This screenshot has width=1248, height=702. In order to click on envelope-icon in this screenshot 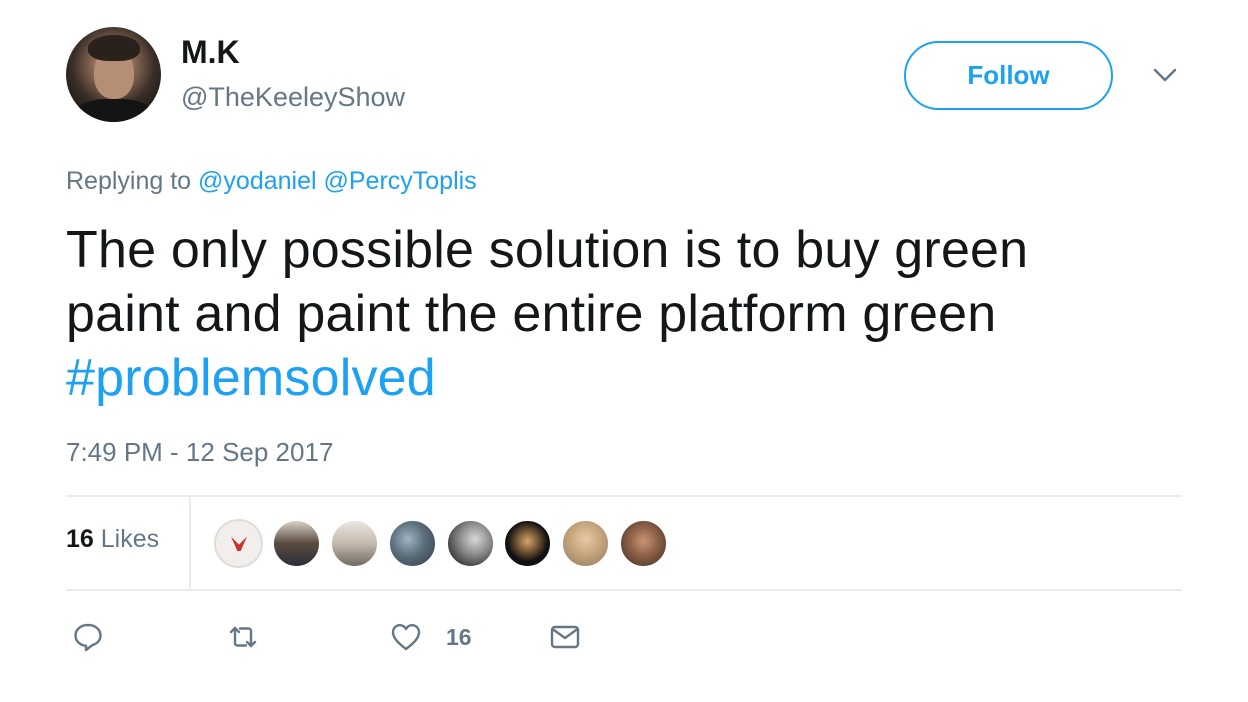, I will do `click(565, 637)`.